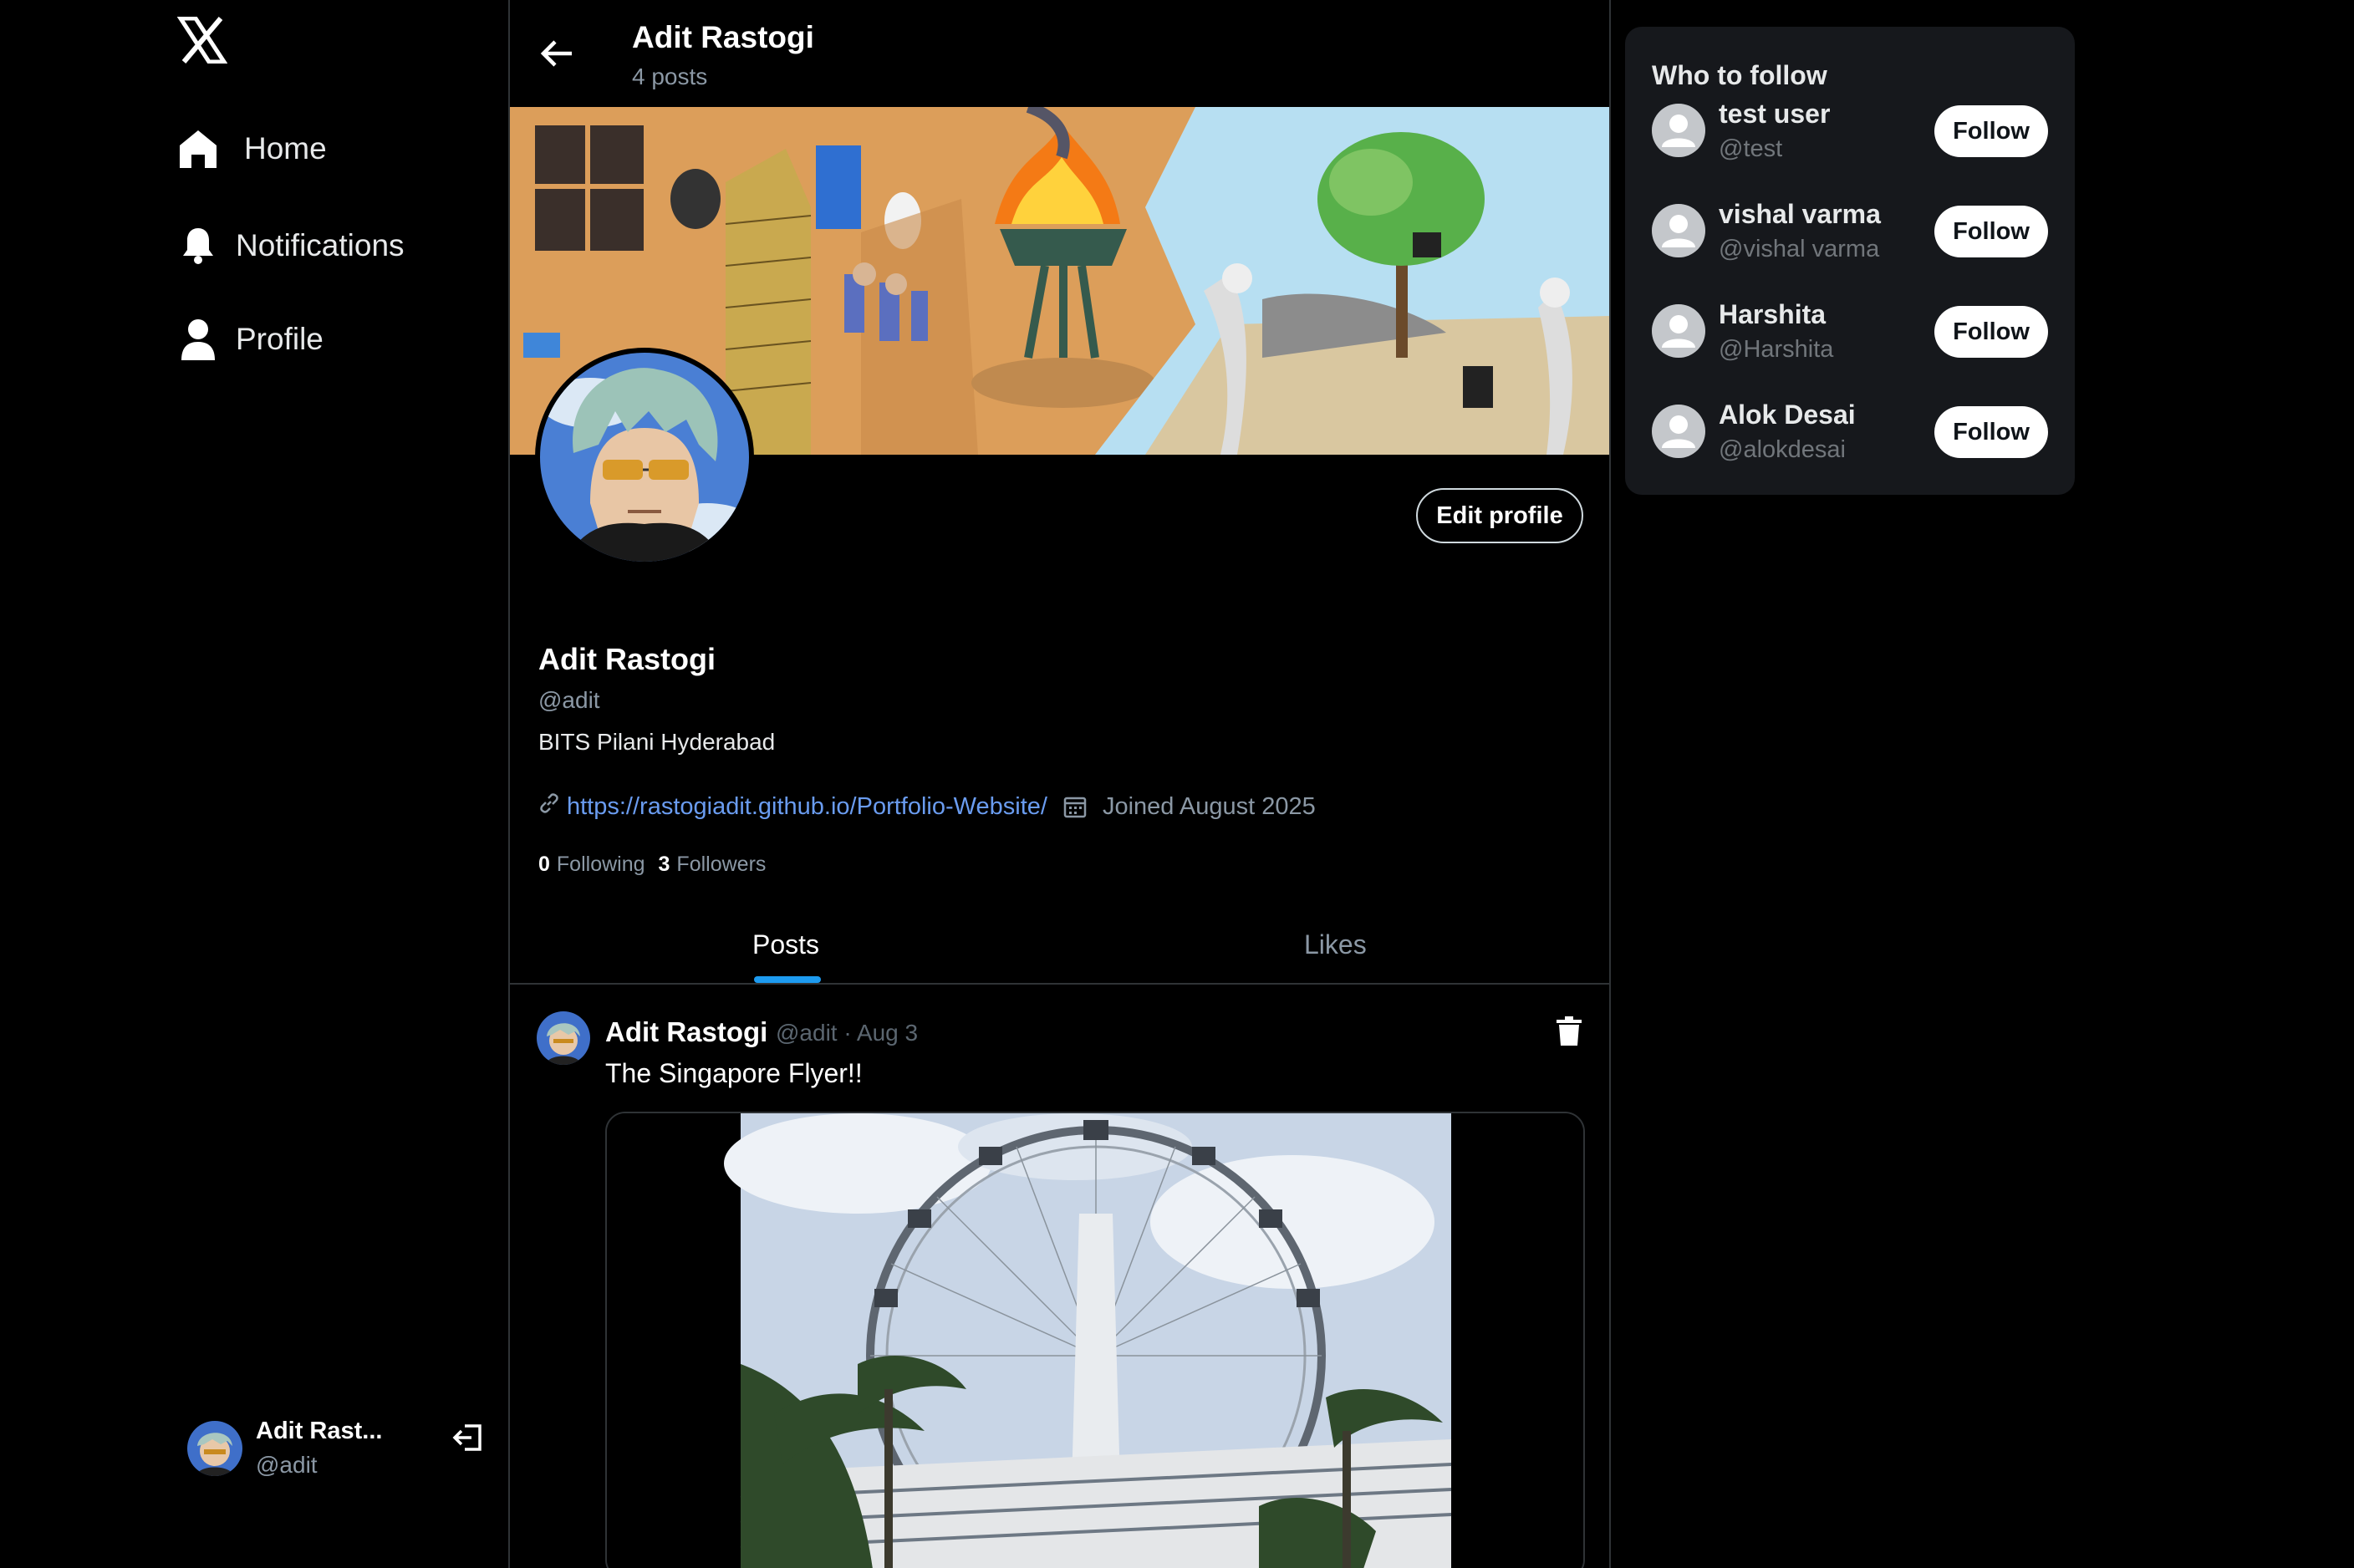 This screenshot has height=1568, width=2354. Describe the element at coordinates (1800, 214) in the screenshot. I see `suggested-user-name: vishal varma` at that location.